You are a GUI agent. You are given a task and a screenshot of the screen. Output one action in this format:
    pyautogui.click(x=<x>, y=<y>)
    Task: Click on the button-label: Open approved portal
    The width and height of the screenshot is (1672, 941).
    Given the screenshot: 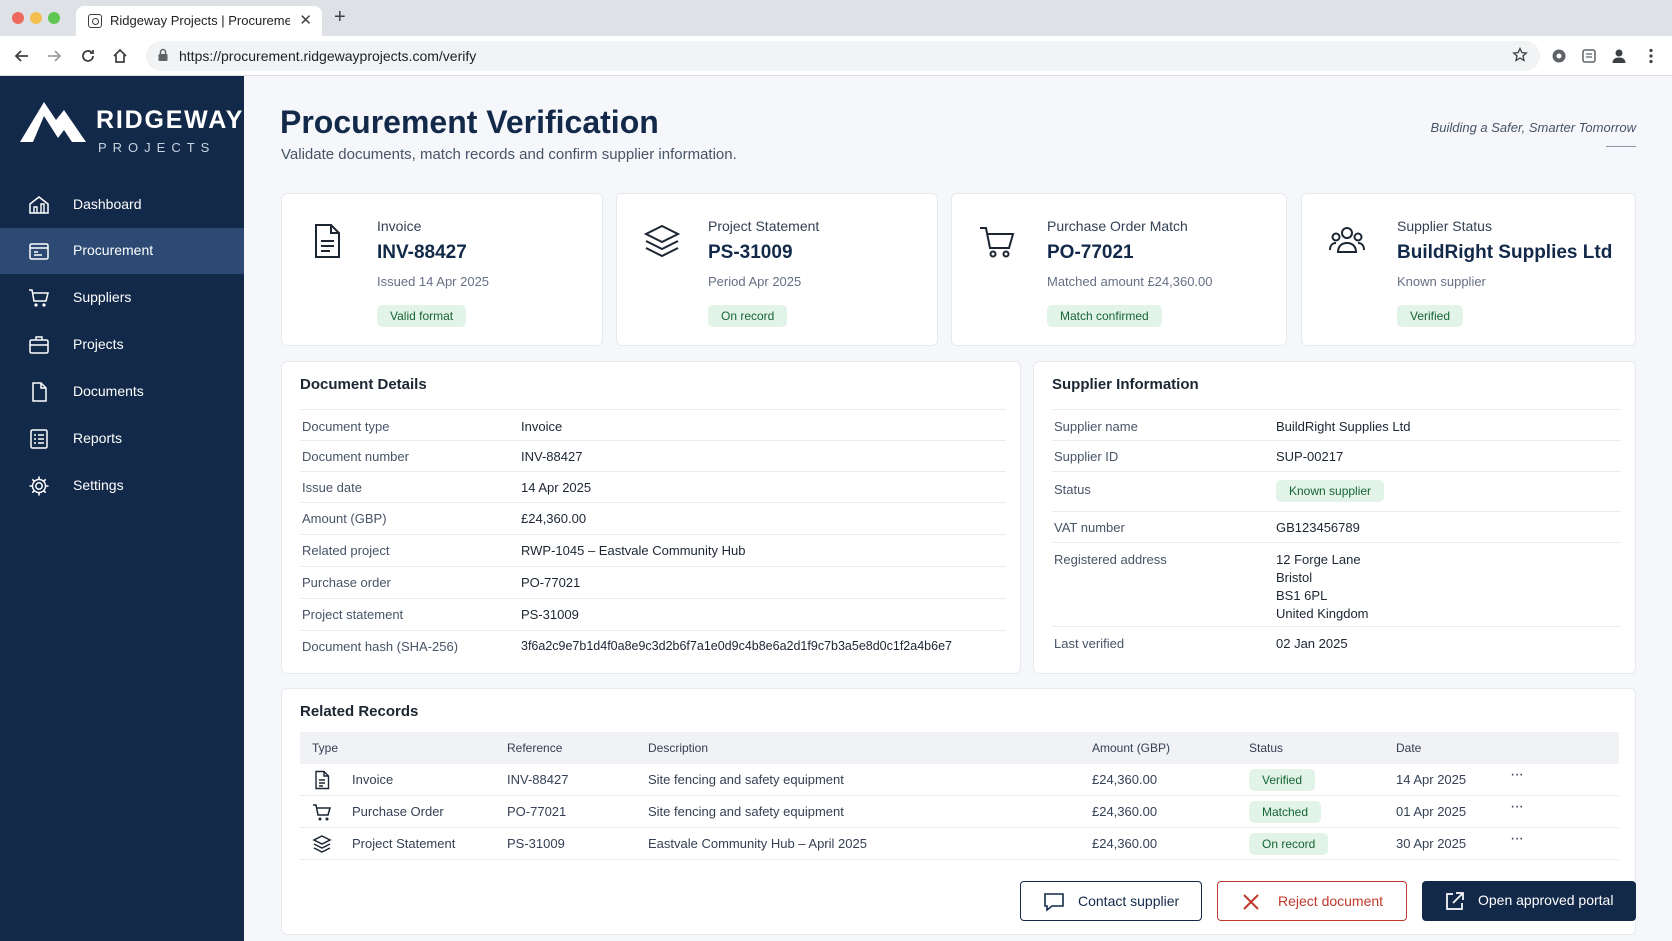 What is the action you would take?
    pyautogui.click(x=1546, y=900)
    